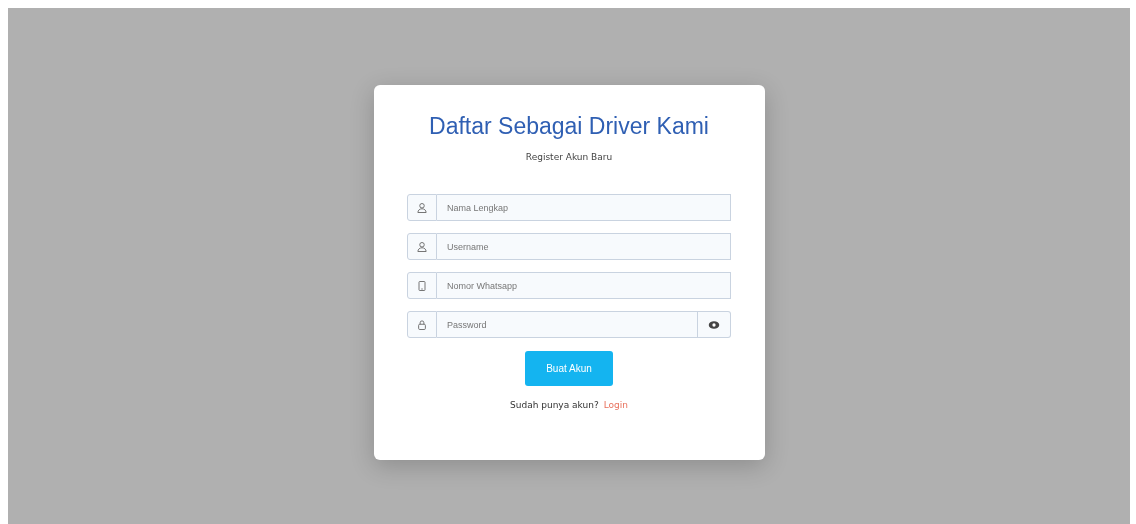 This screenshot has height=524, width=1136. I want to click on input-field: Username, so click(584, 246).